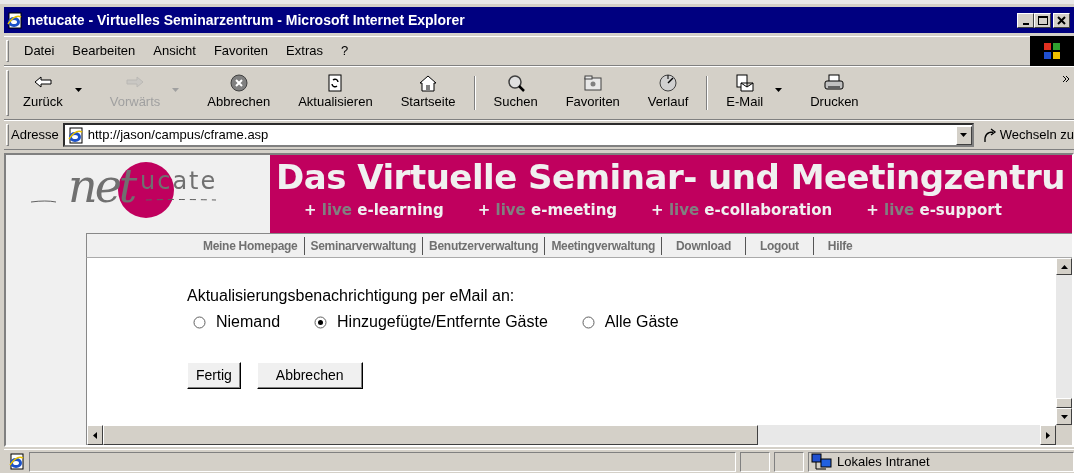  Describe the element at coordinates (35, 135) in the screenshot. I see `address-label: Adresse` at that location.